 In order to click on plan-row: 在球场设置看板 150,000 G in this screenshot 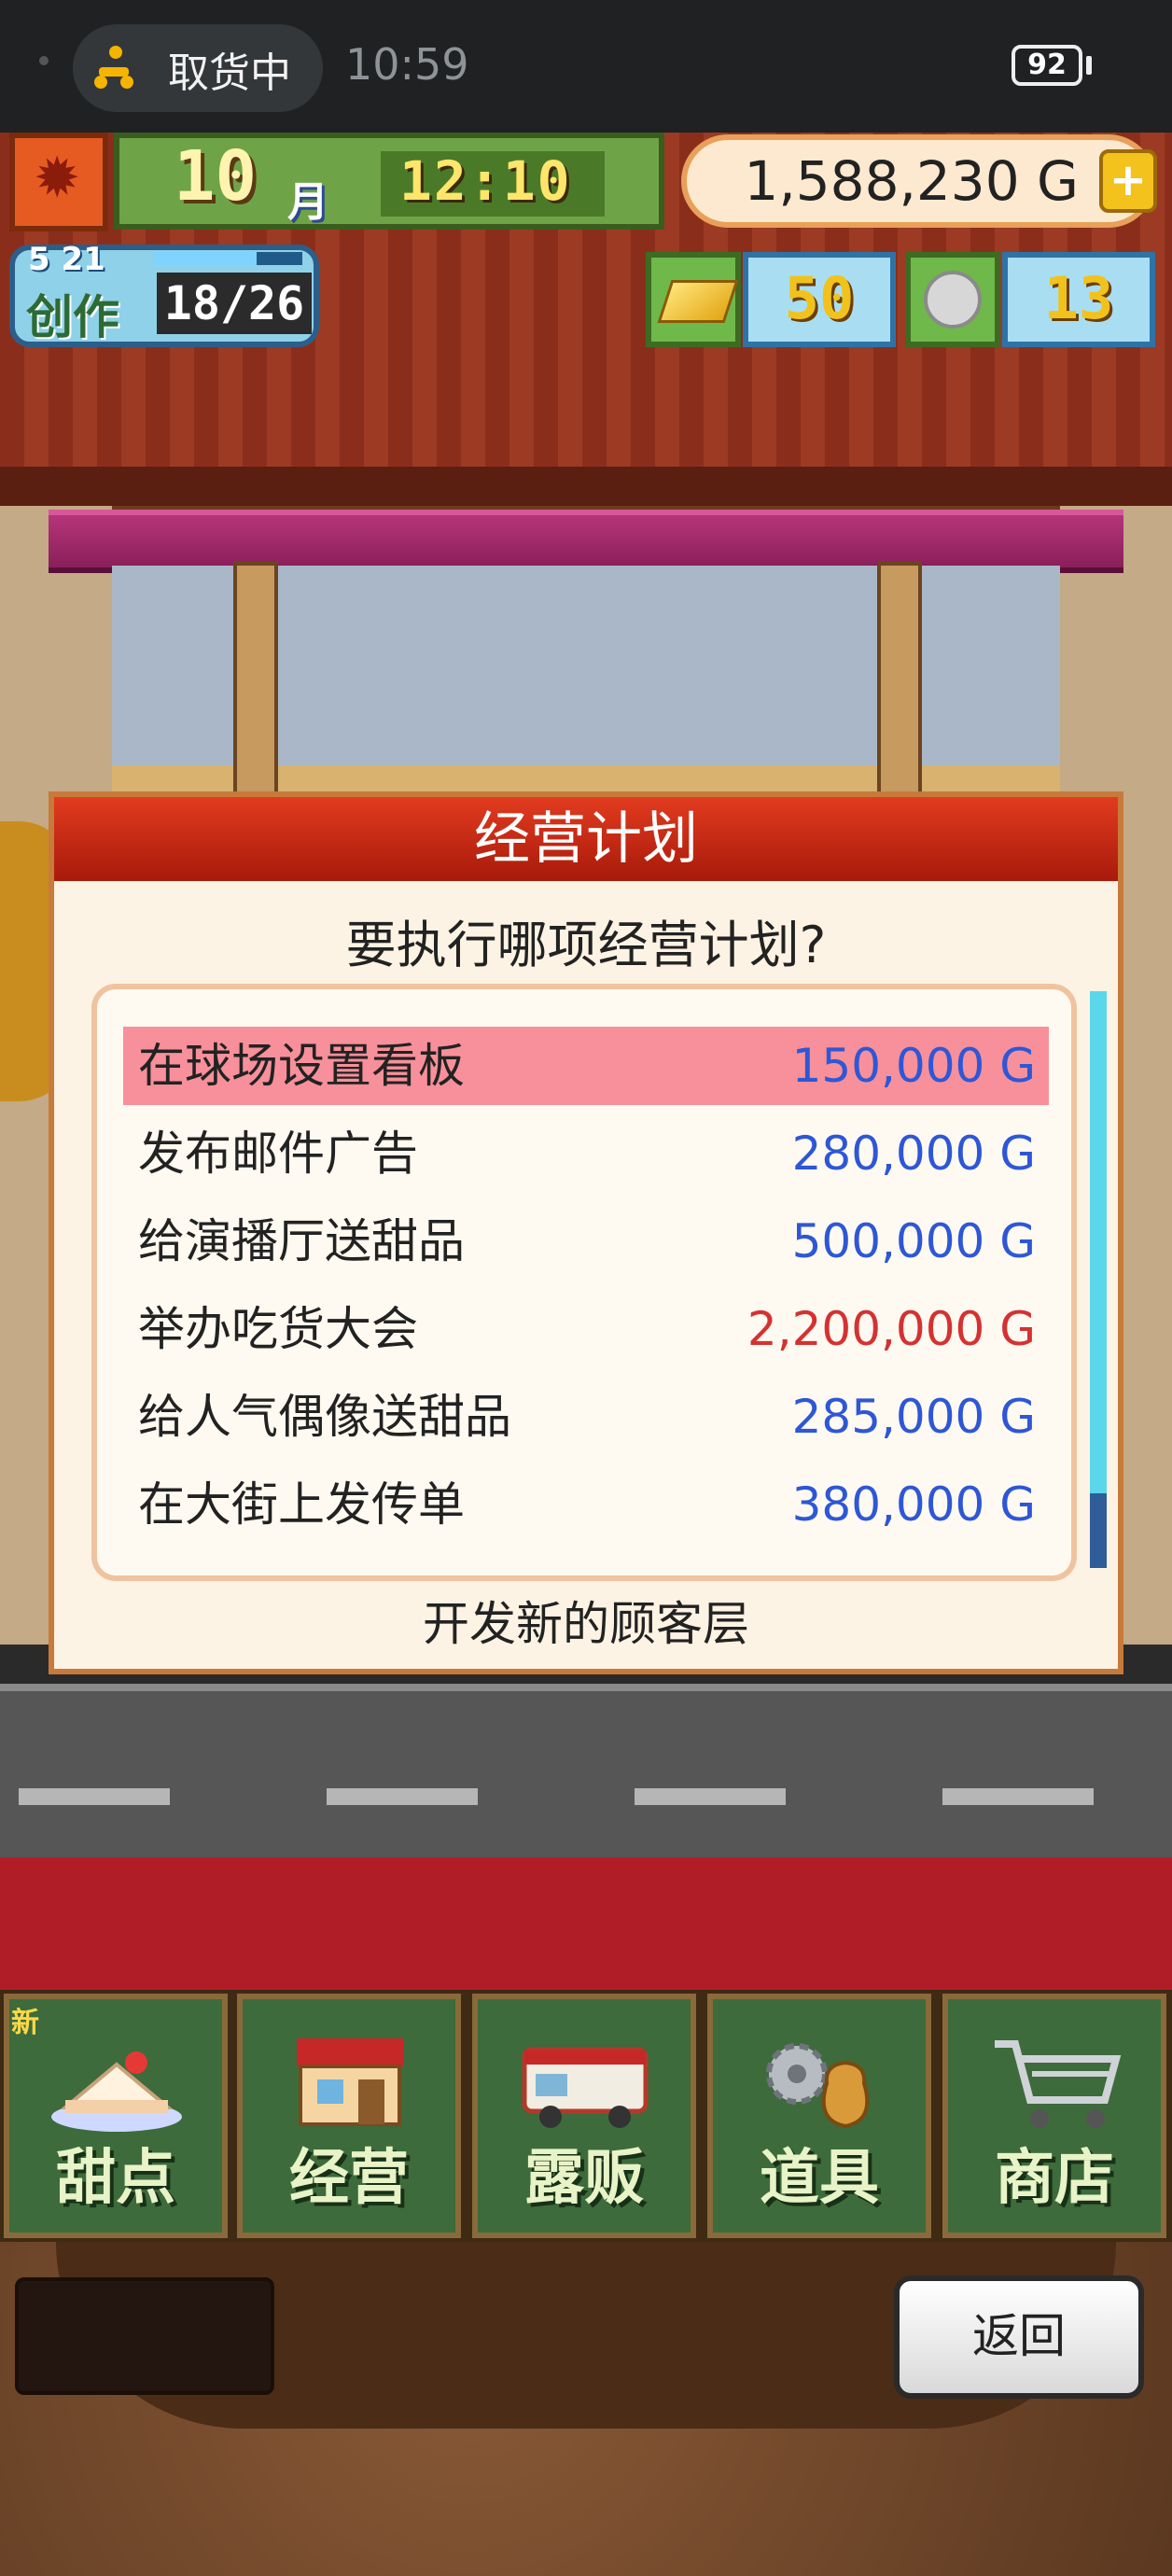, I will do `click(586, 1066)`.